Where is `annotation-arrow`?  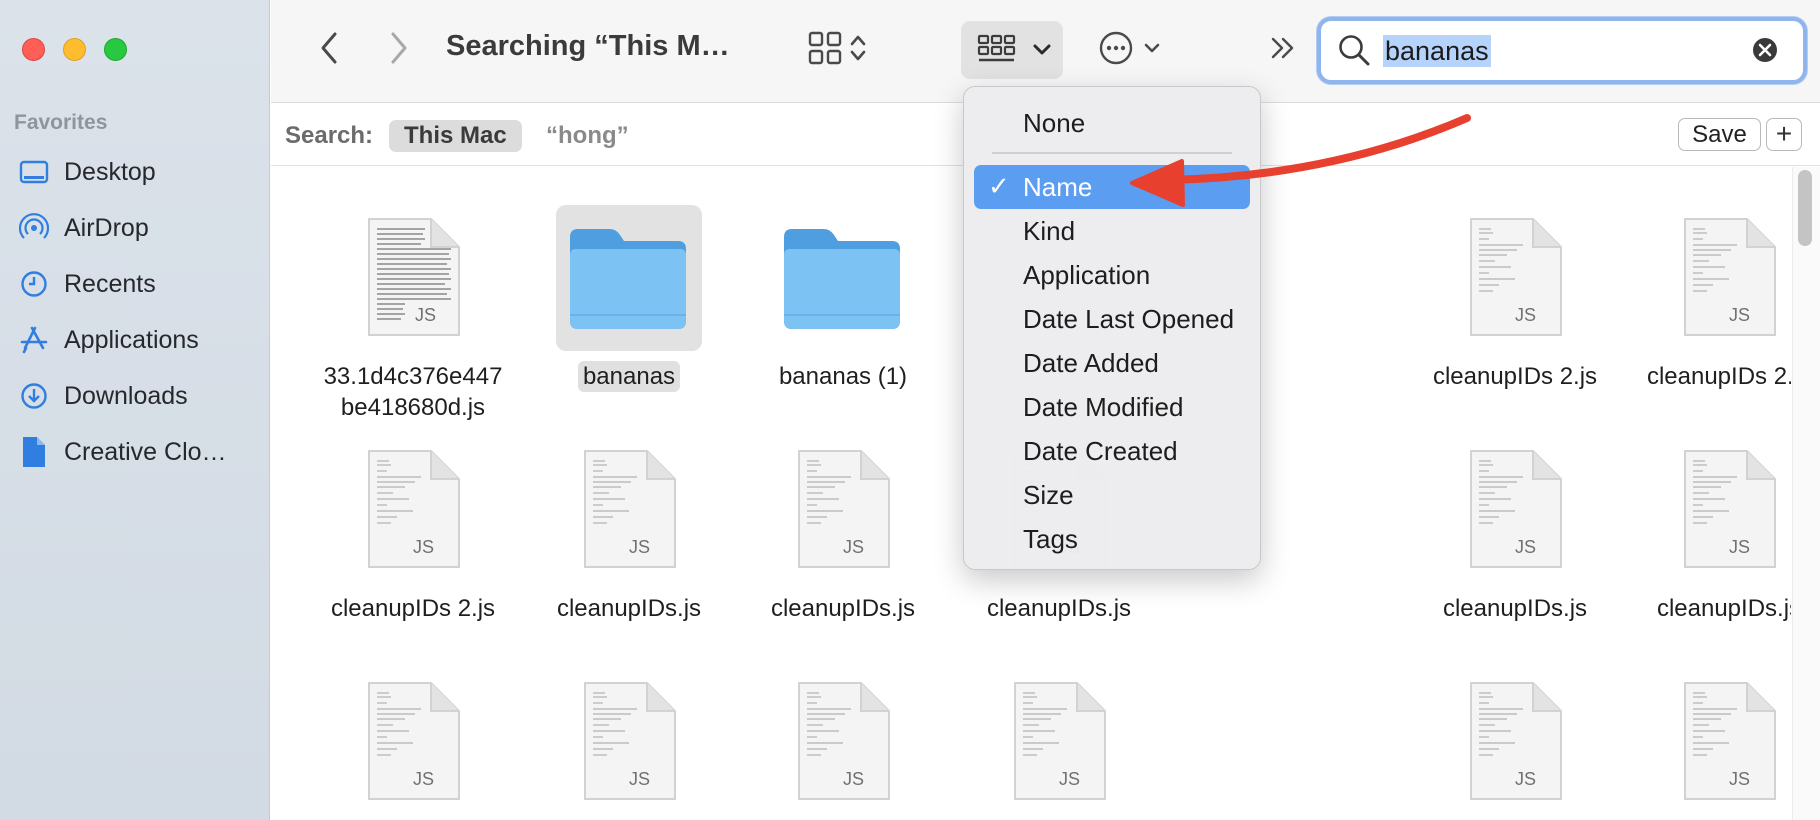
annotation-arrow is located at coordinates (1300, 160).